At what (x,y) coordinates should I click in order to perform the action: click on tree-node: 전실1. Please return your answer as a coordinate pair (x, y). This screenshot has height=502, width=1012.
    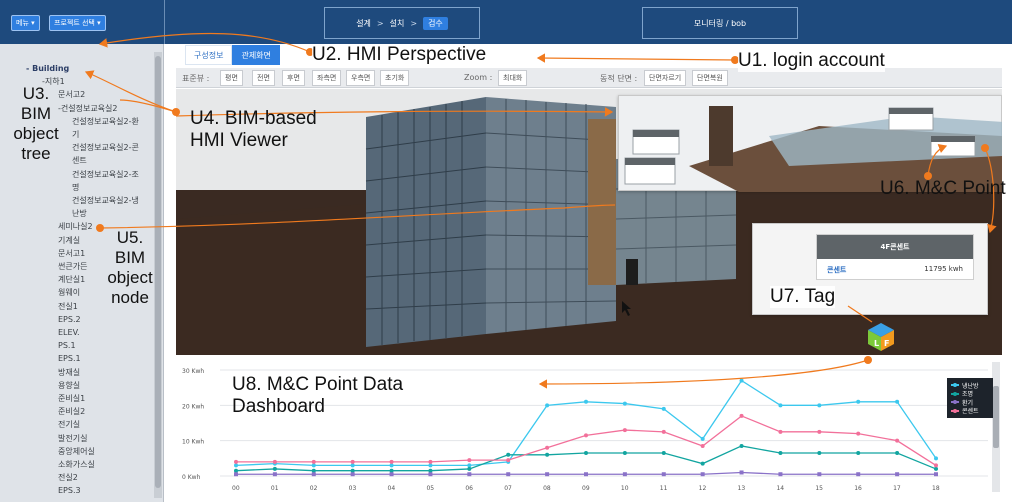
    Looking at the image, I should click on (68, 307).